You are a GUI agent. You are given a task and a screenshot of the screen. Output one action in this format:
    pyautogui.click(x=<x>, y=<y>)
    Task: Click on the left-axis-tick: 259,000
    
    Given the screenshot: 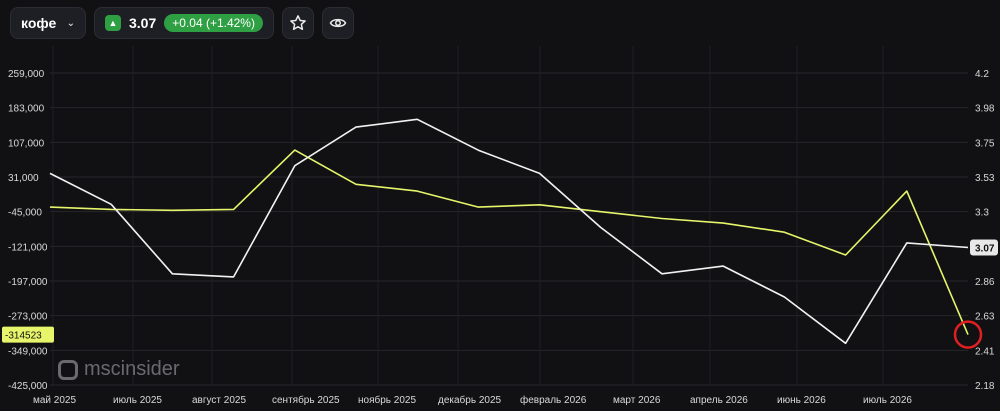 What is the action you would take?
    pyautogui.click(x=26, y=74)
    